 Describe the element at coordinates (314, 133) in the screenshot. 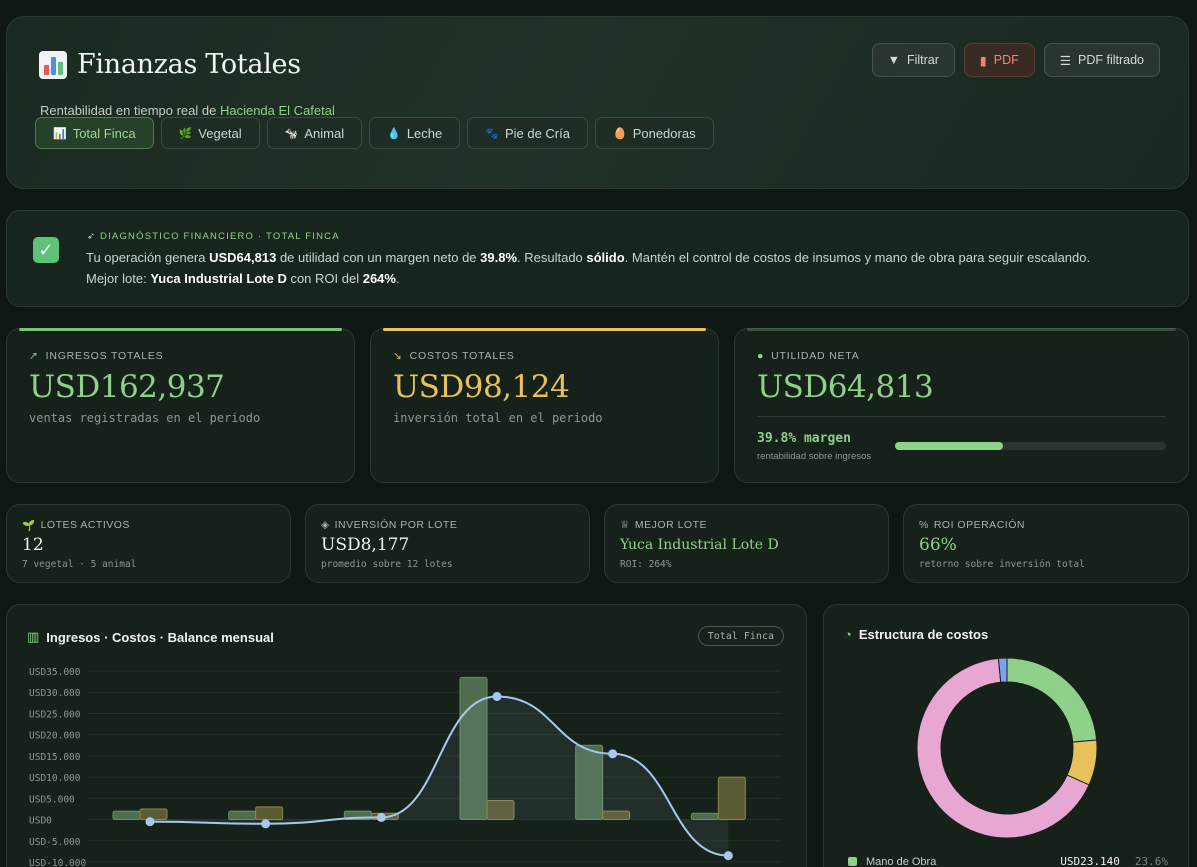

I see `tab-animal: 🐄 Animal` at that location.